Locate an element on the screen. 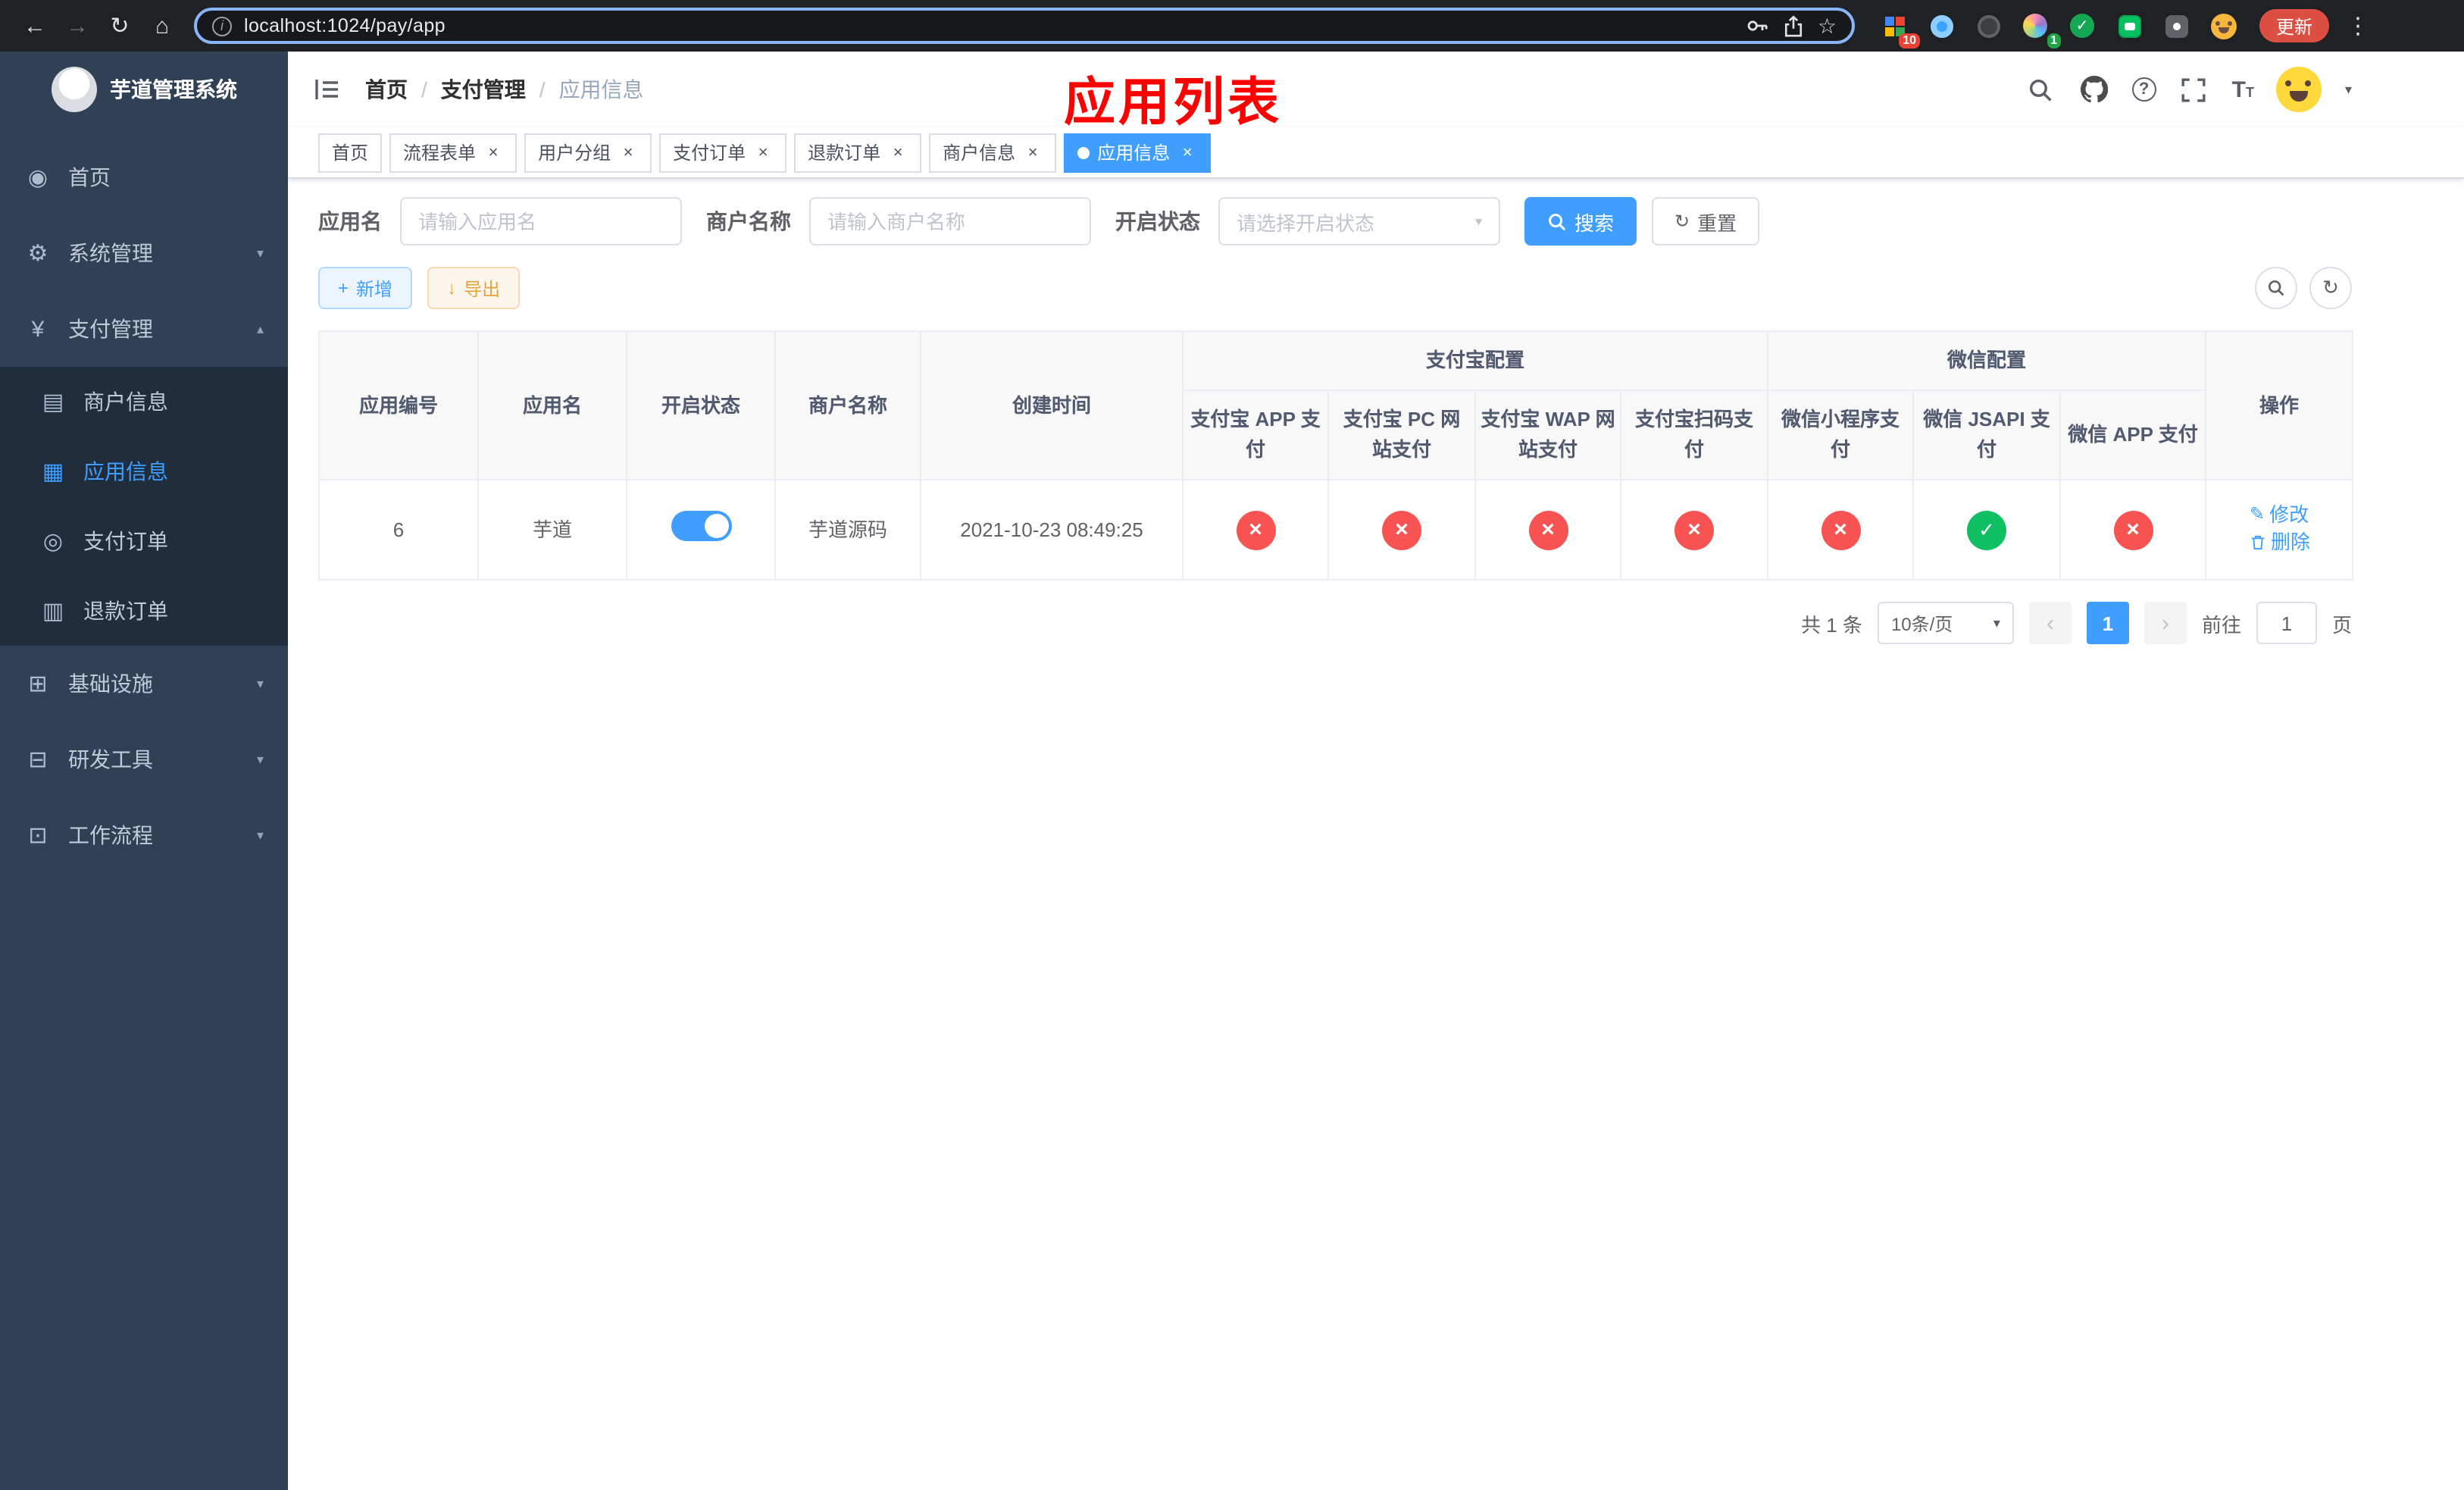 Image resolution: width=2464 pixels, height=1490 pixels. sidebar-toggle-icon is located at coordinates (327, 89).